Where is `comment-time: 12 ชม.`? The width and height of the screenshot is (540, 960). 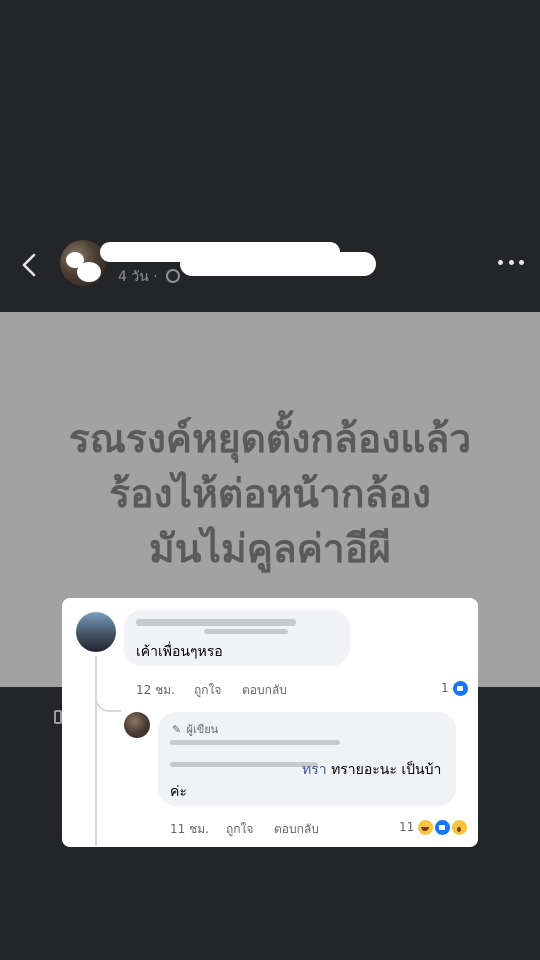
comment-time: 12 ชม. is located at coordinates (155, 690).